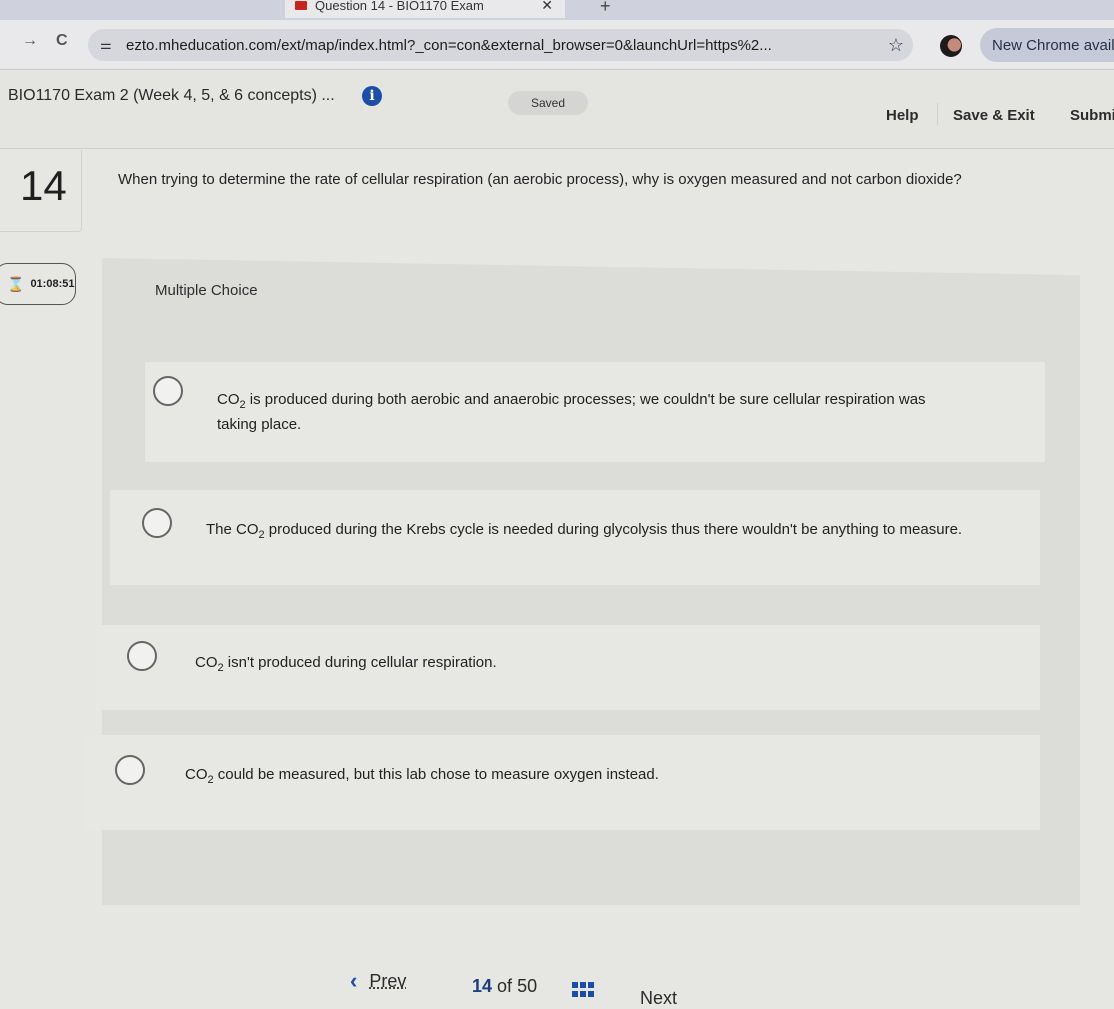  What do you see at coordinates (30, 41) in the screenshot?
I see `forward-arrow-icon: →` at bounding box center [30, 41].